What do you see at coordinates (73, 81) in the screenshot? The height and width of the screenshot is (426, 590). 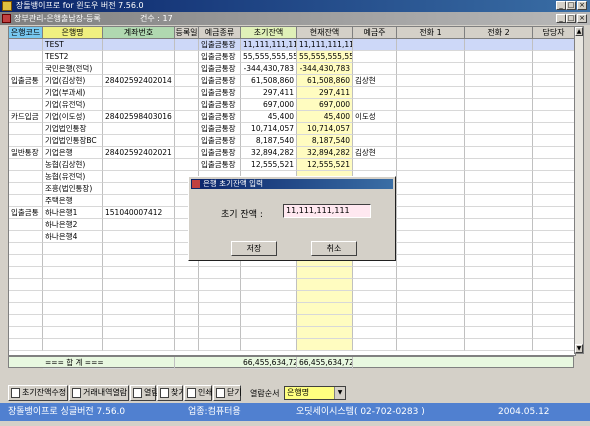 I see `table-cell: 기업(김상현)` at bounding box center [73, 81].